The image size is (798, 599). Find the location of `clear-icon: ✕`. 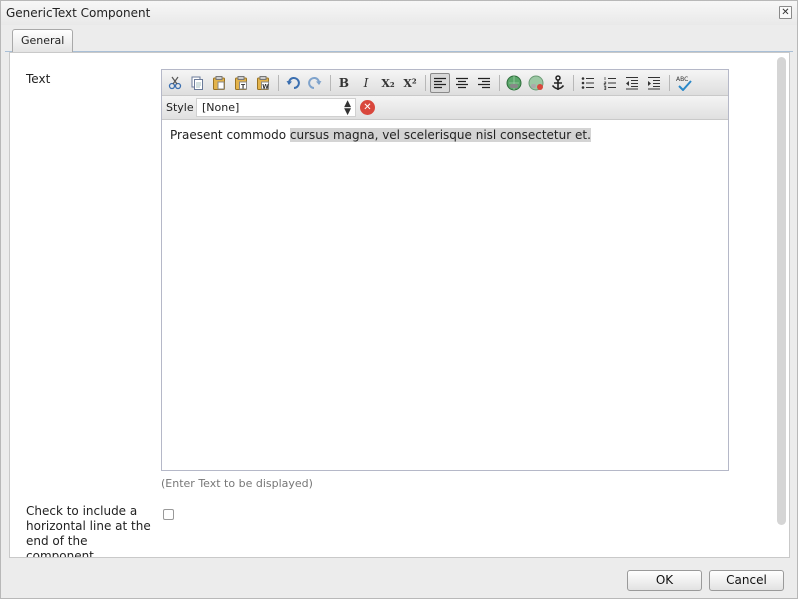

clear-icon: ✕ is located at coordinates (367, 107).